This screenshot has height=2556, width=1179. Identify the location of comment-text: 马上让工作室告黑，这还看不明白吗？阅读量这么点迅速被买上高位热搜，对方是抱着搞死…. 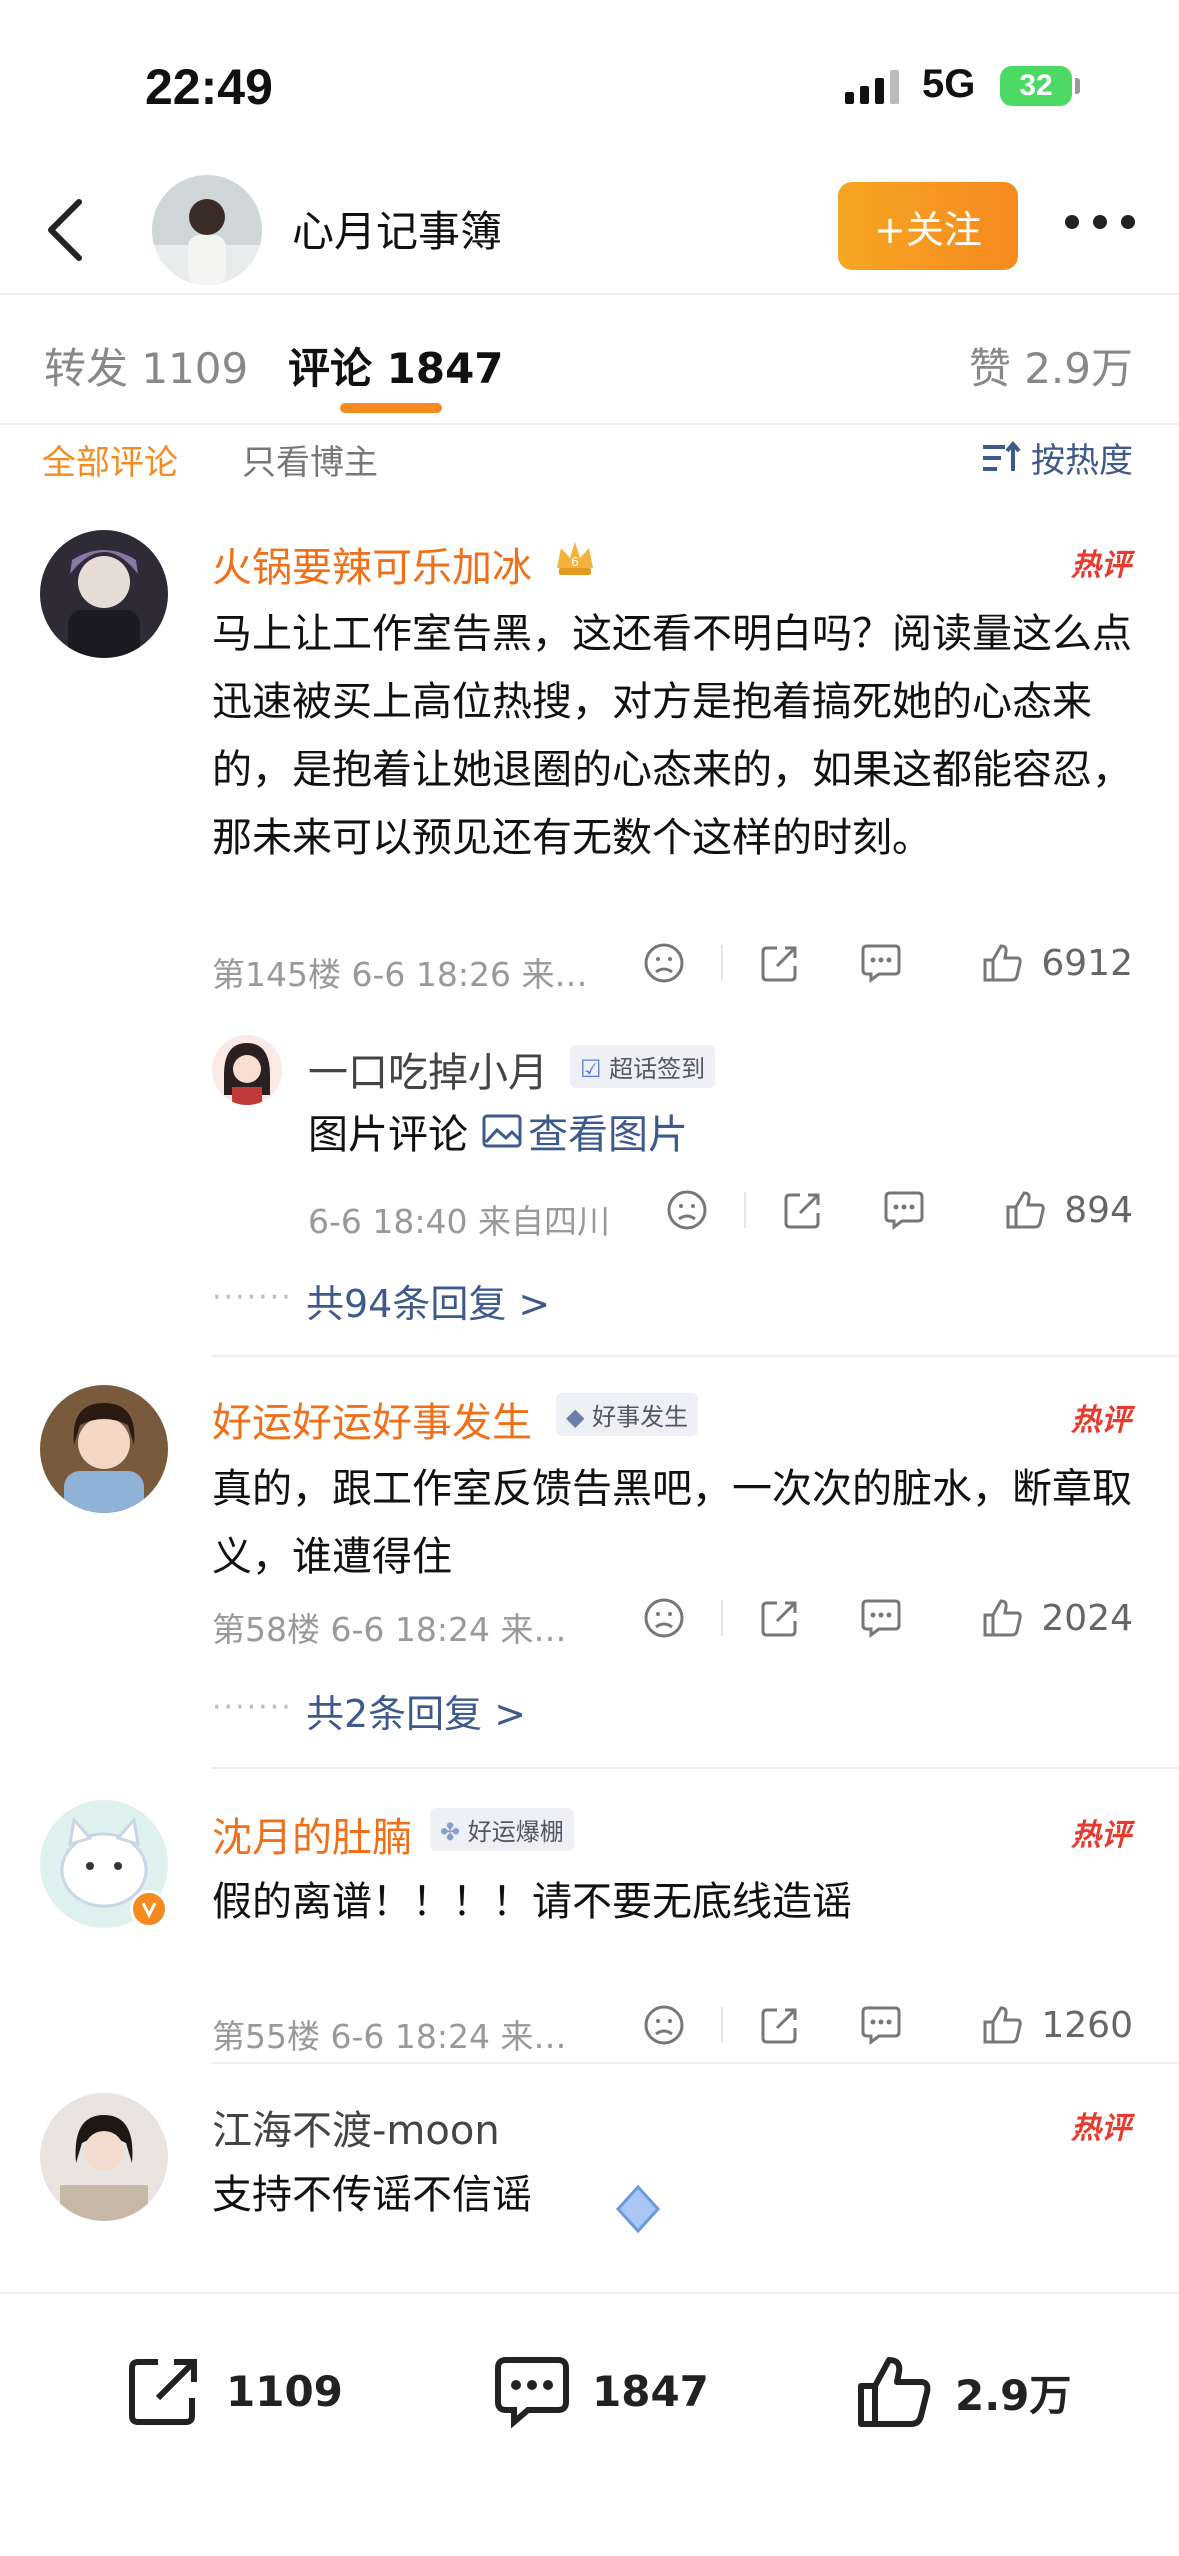
(672, 736).